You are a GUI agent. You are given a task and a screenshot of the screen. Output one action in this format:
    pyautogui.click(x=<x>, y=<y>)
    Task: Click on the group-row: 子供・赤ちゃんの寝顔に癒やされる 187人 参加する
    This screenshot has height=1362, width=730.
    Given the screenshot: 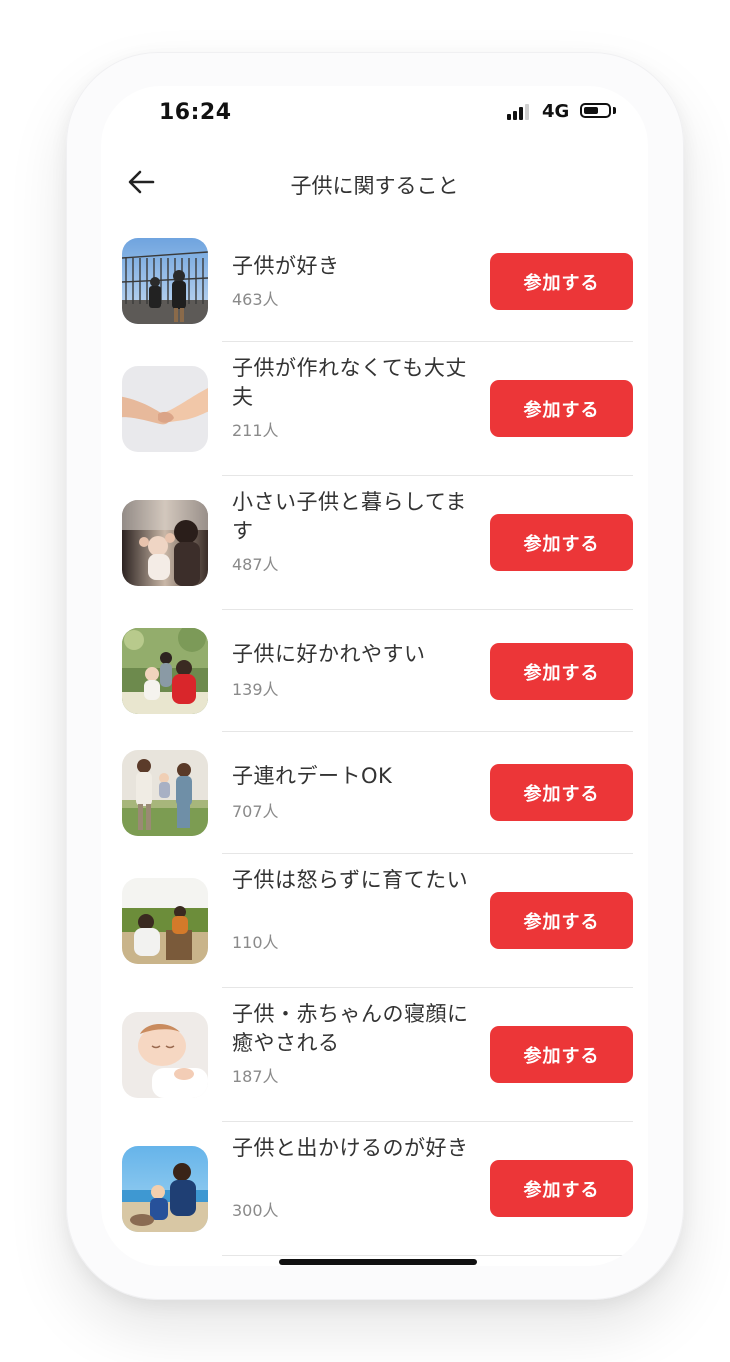 What is the action you would take?
    pyautogui.click(x=374, y=1055)
    